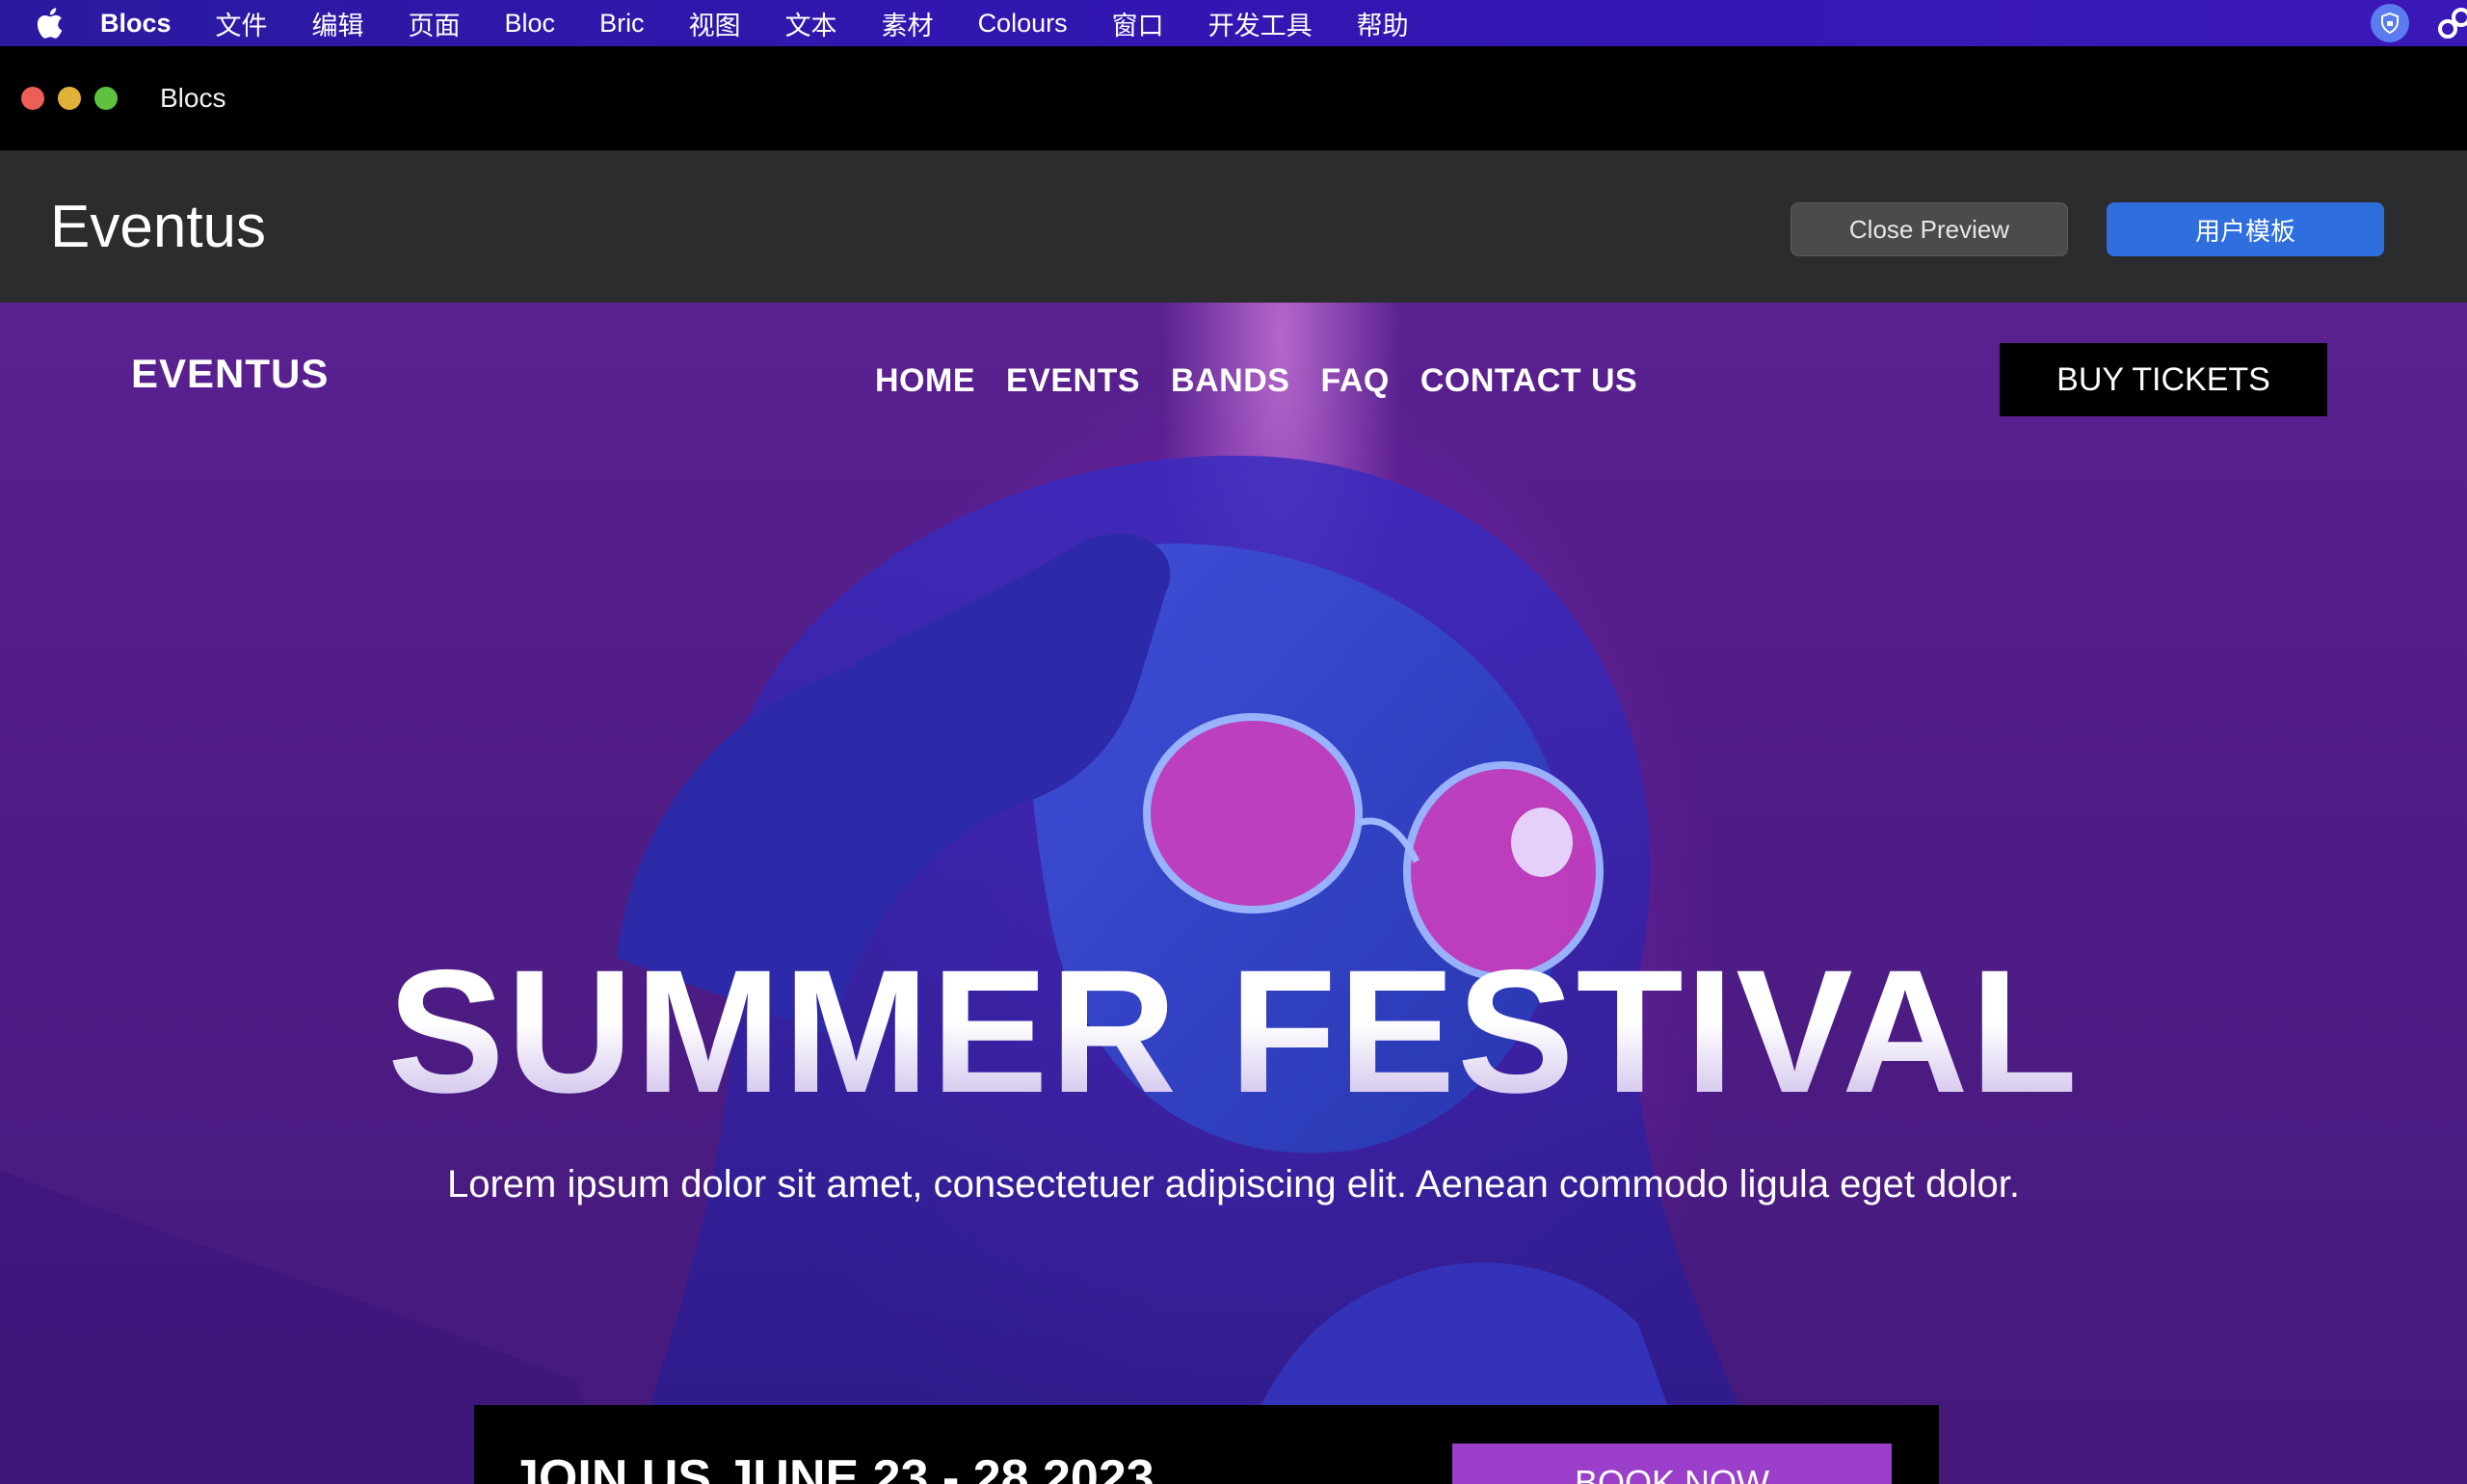 The height and width of the screenshot is (1484, 2467). What do you see at coordinates (106, 98) in the screenshot?
I see `zoom-window-icon` at bounding box center [106, 98].